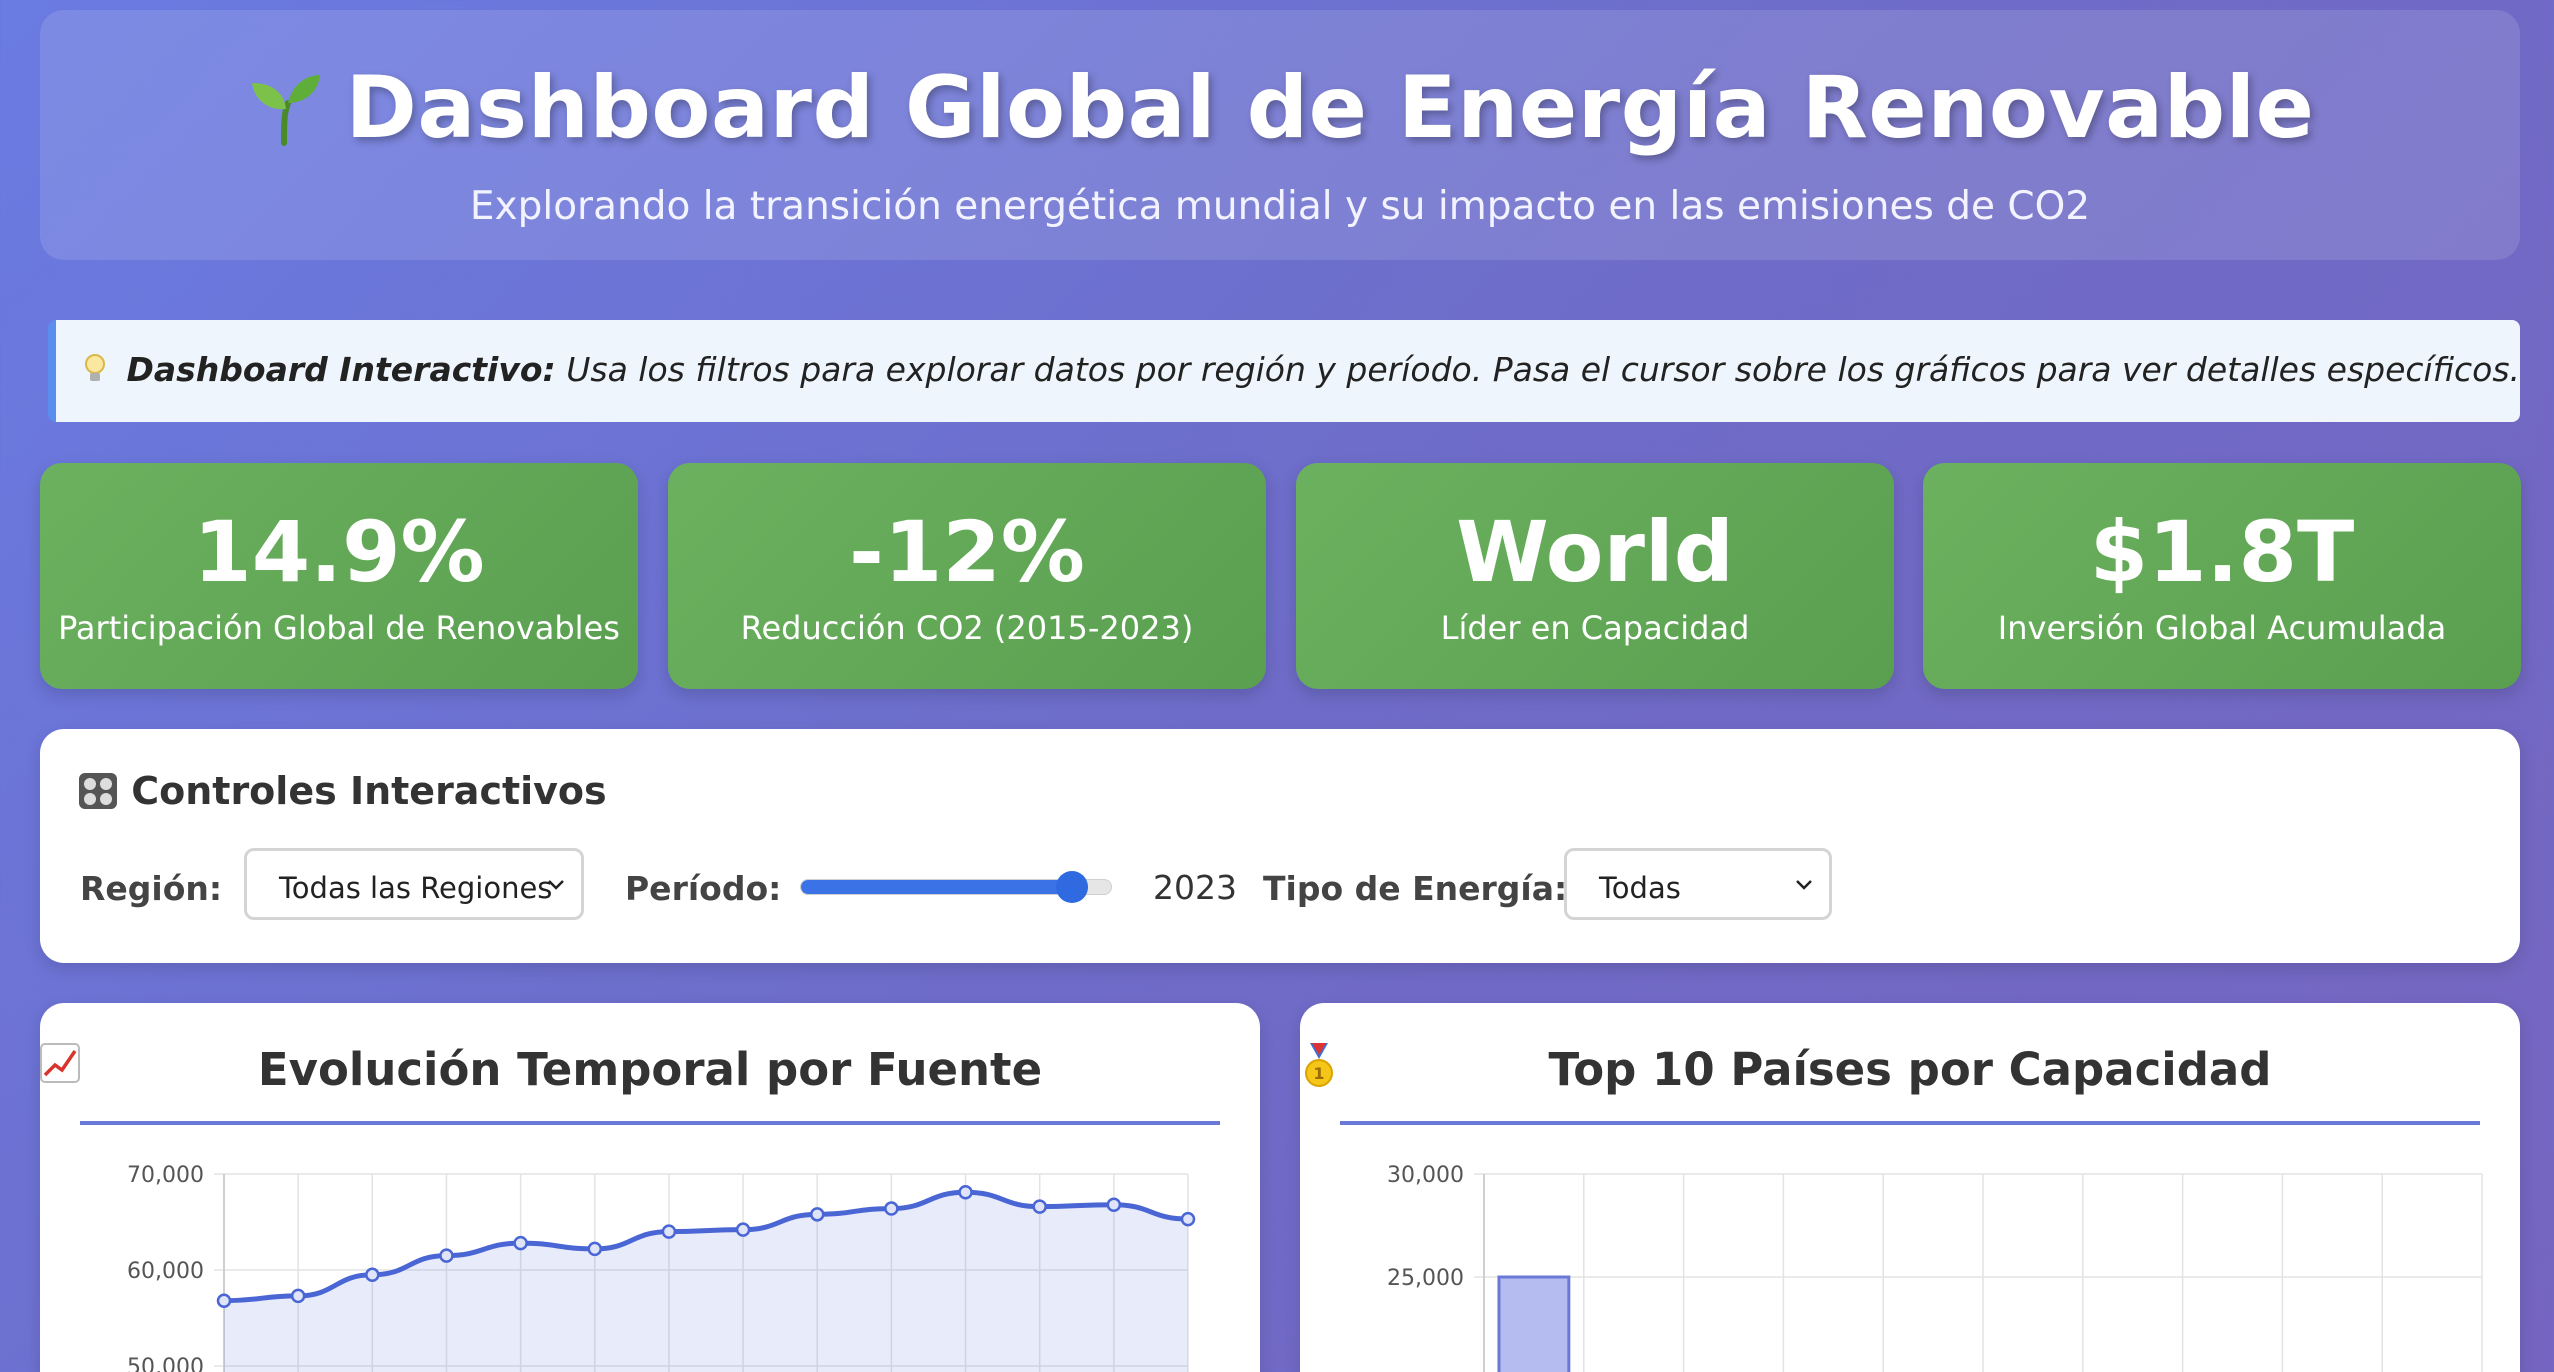 The image size is (2554, 1372). I want to click on kpi-label: Líder en Capacidad, so click(1595, 628).